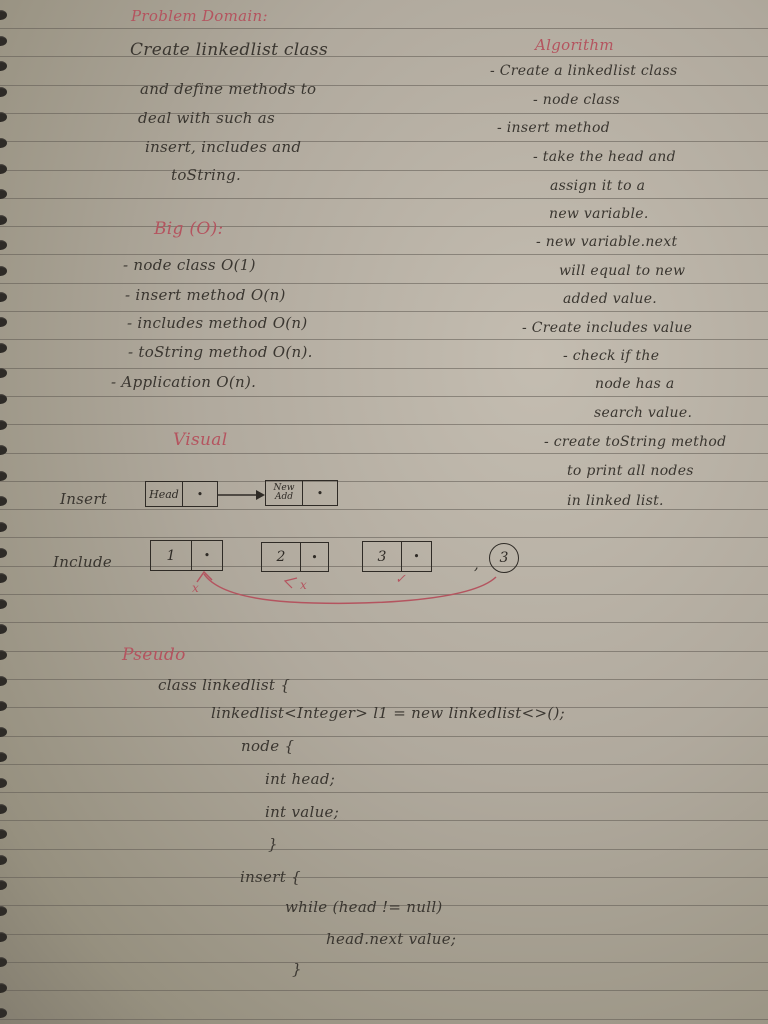 This screenshot has width=768, height=1024. Describe the element at coordinates (350, 589) in the screenshot. I see `search-arrow` at that location.